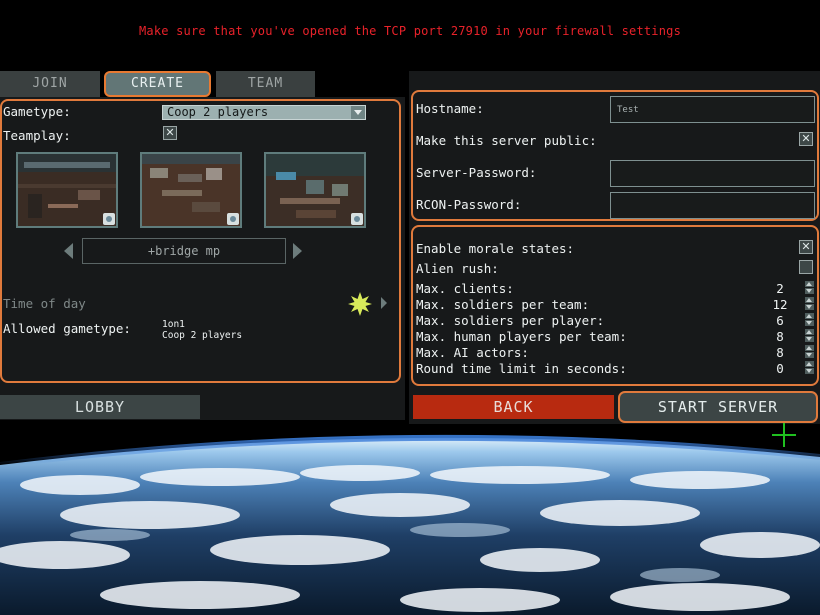 This screenshot has height=615, width=820. I want to click on max-soldiers-team-stepper, so click(809, 304).